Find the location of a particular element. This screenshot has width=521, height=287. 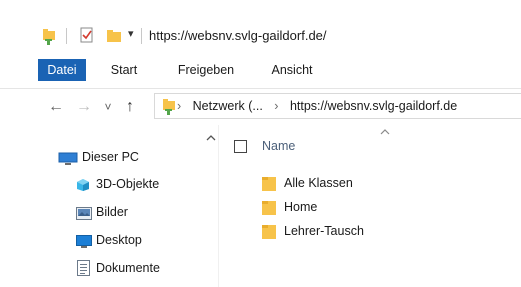

select-all-checkbox is located at coordinates (240, 146).